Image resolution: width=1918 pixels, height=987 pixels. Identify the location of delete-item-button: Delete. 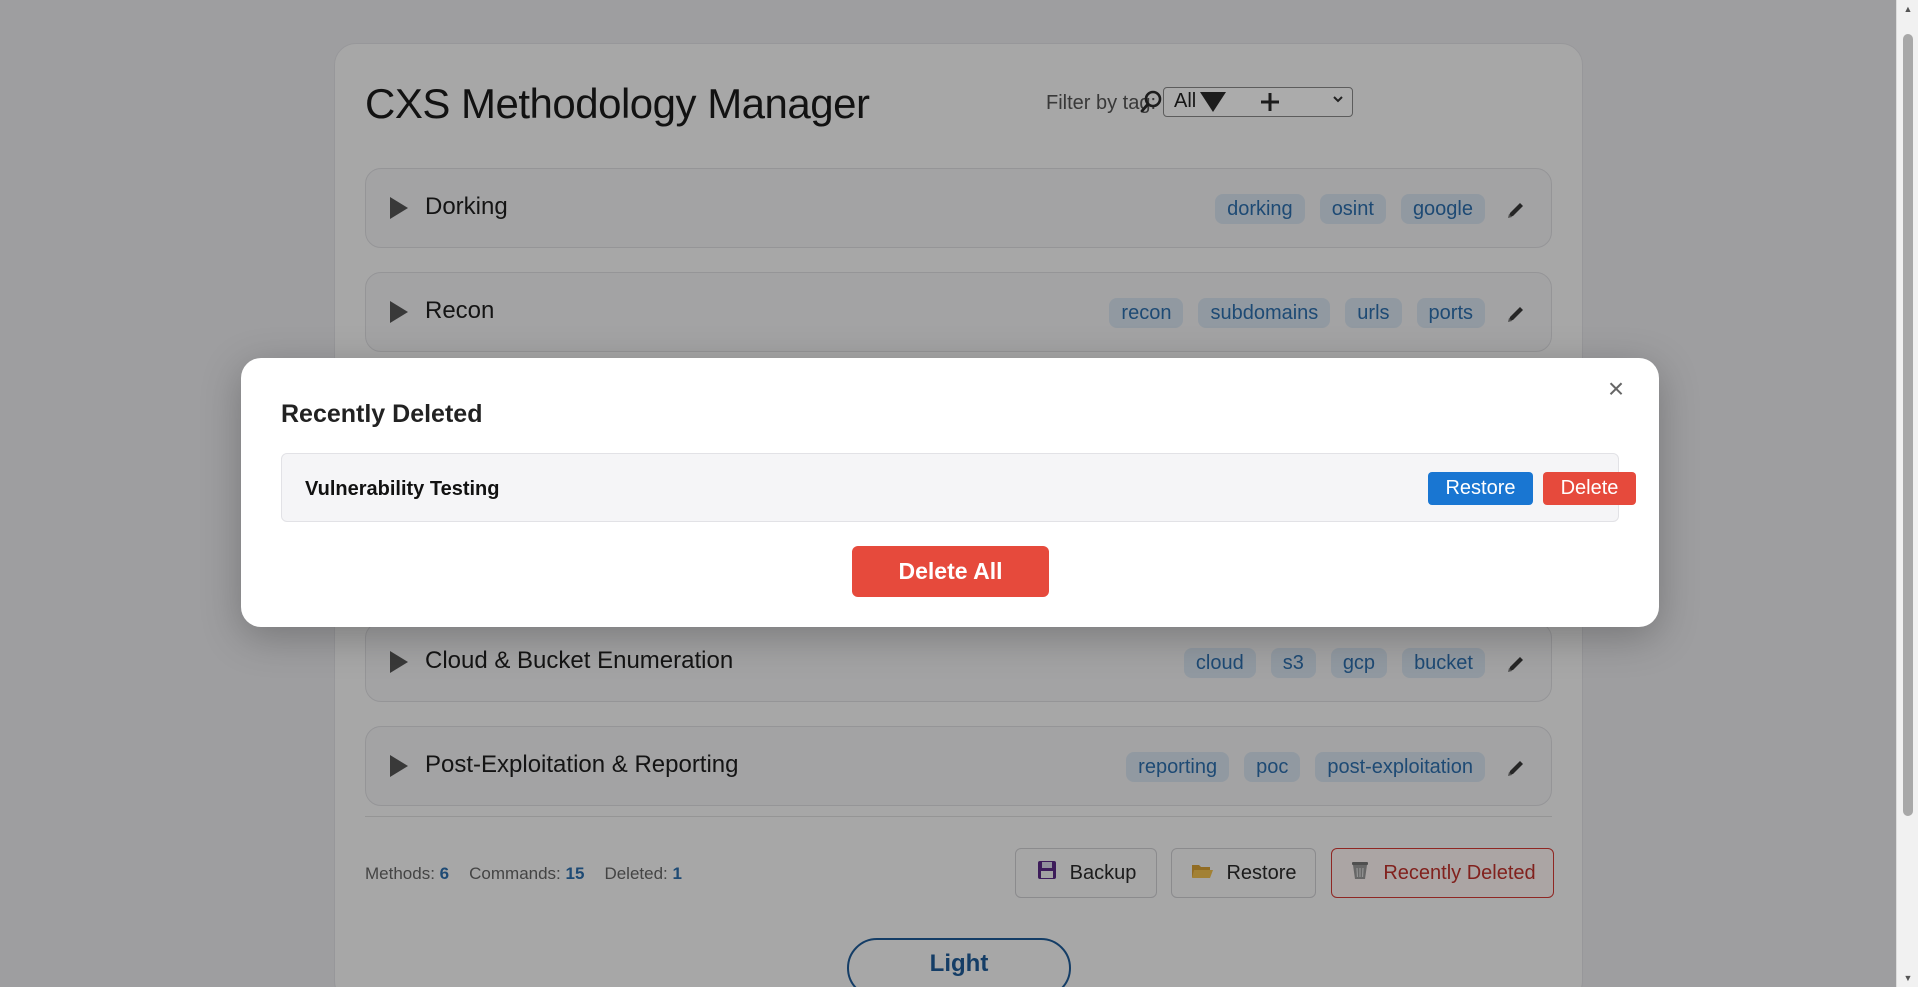
(1589, 488).